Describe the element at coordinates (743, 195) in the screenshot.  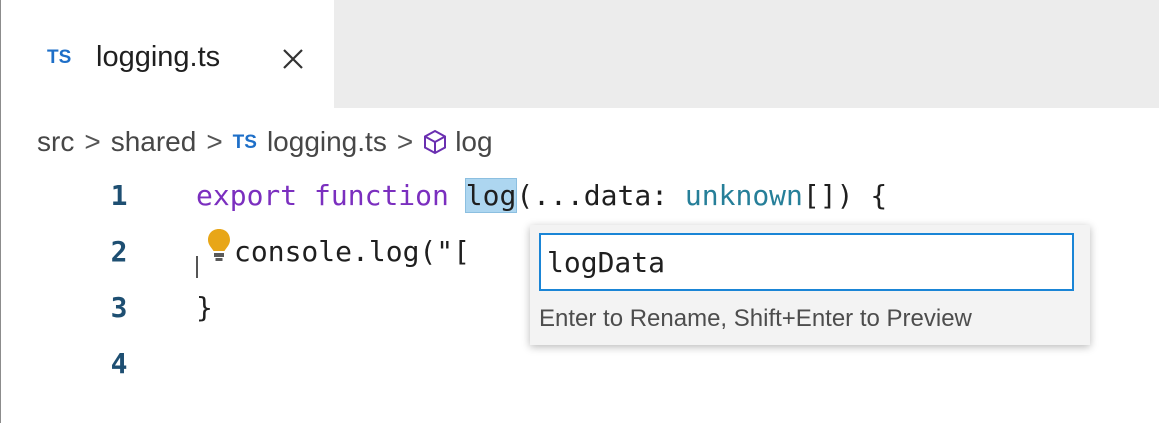
I see `type-token: unknown` at that location.